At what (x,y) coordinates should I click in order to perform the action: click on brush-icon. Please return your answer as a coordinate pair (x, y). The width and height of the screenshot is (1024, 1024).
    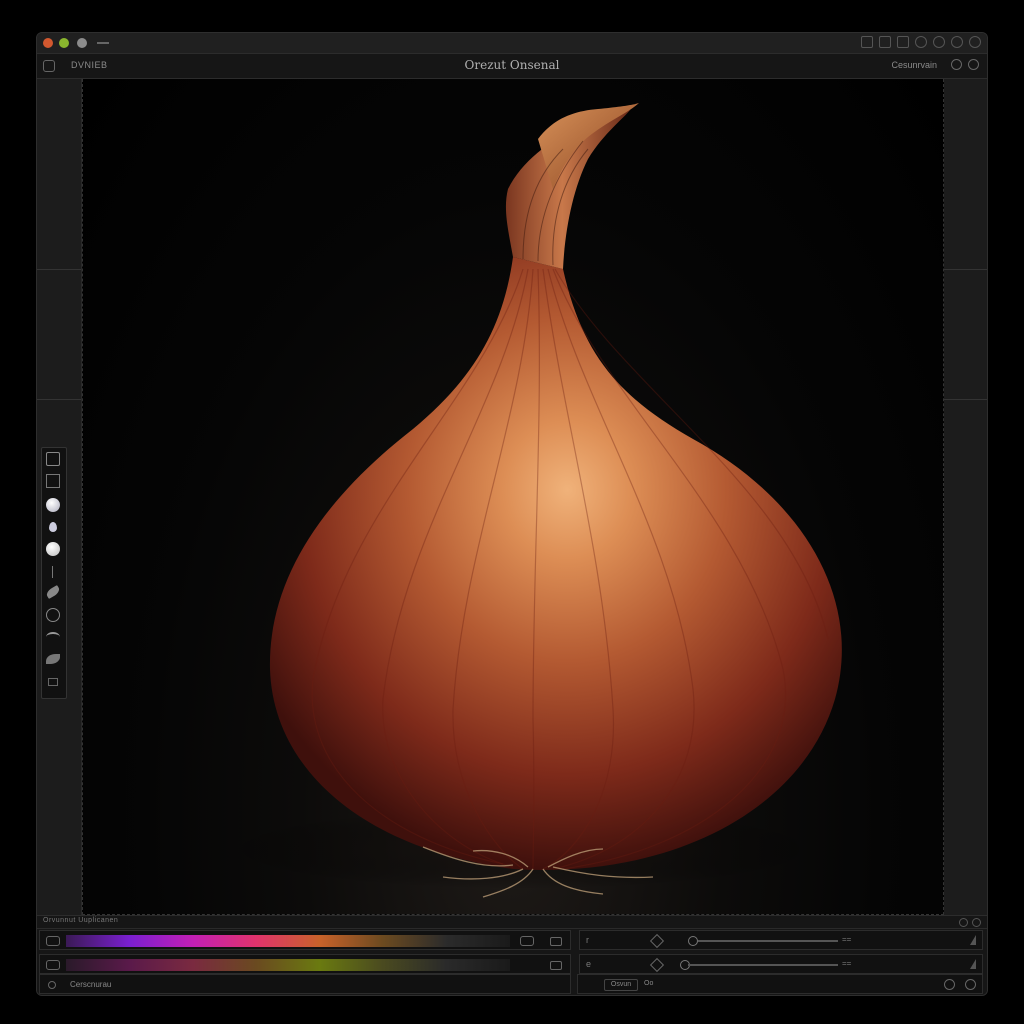
    Looking at the image, I should click on (53, 592).